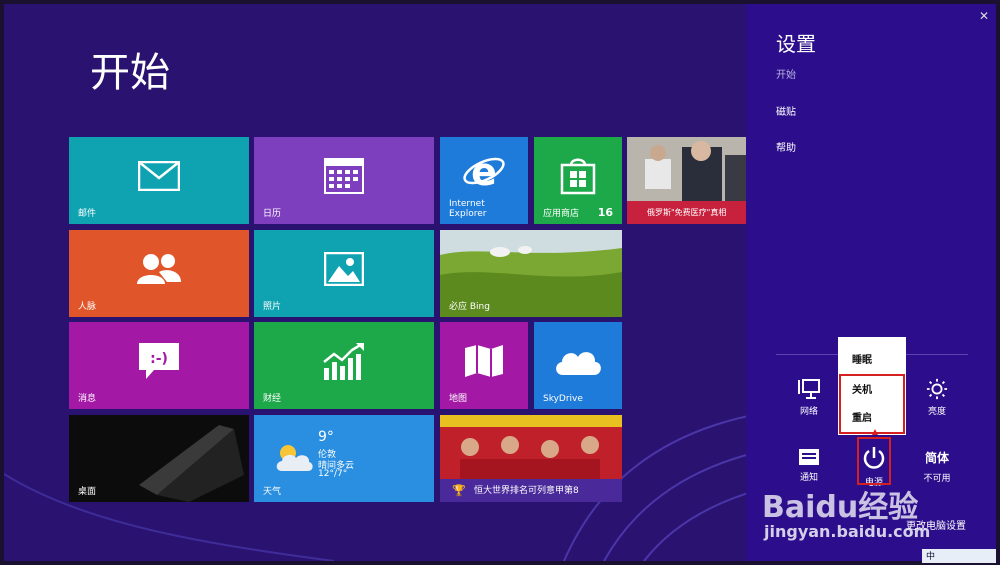 This screenshot has height=565, width=1000. I want to click on brightness-icon, so click(937, 389).